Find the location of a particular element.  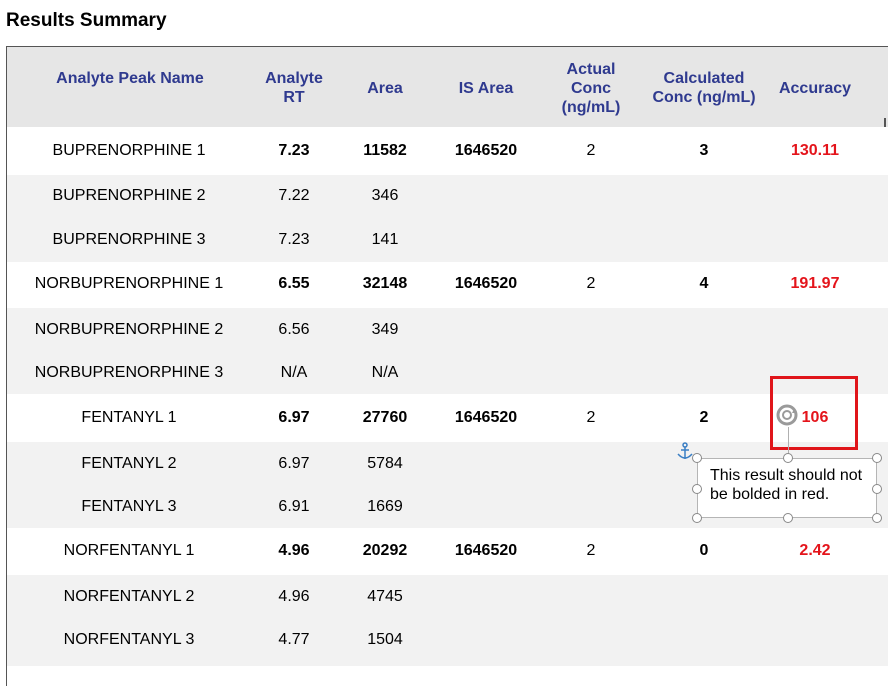

cell-area: 11582 is located at coordinates (385, 150).